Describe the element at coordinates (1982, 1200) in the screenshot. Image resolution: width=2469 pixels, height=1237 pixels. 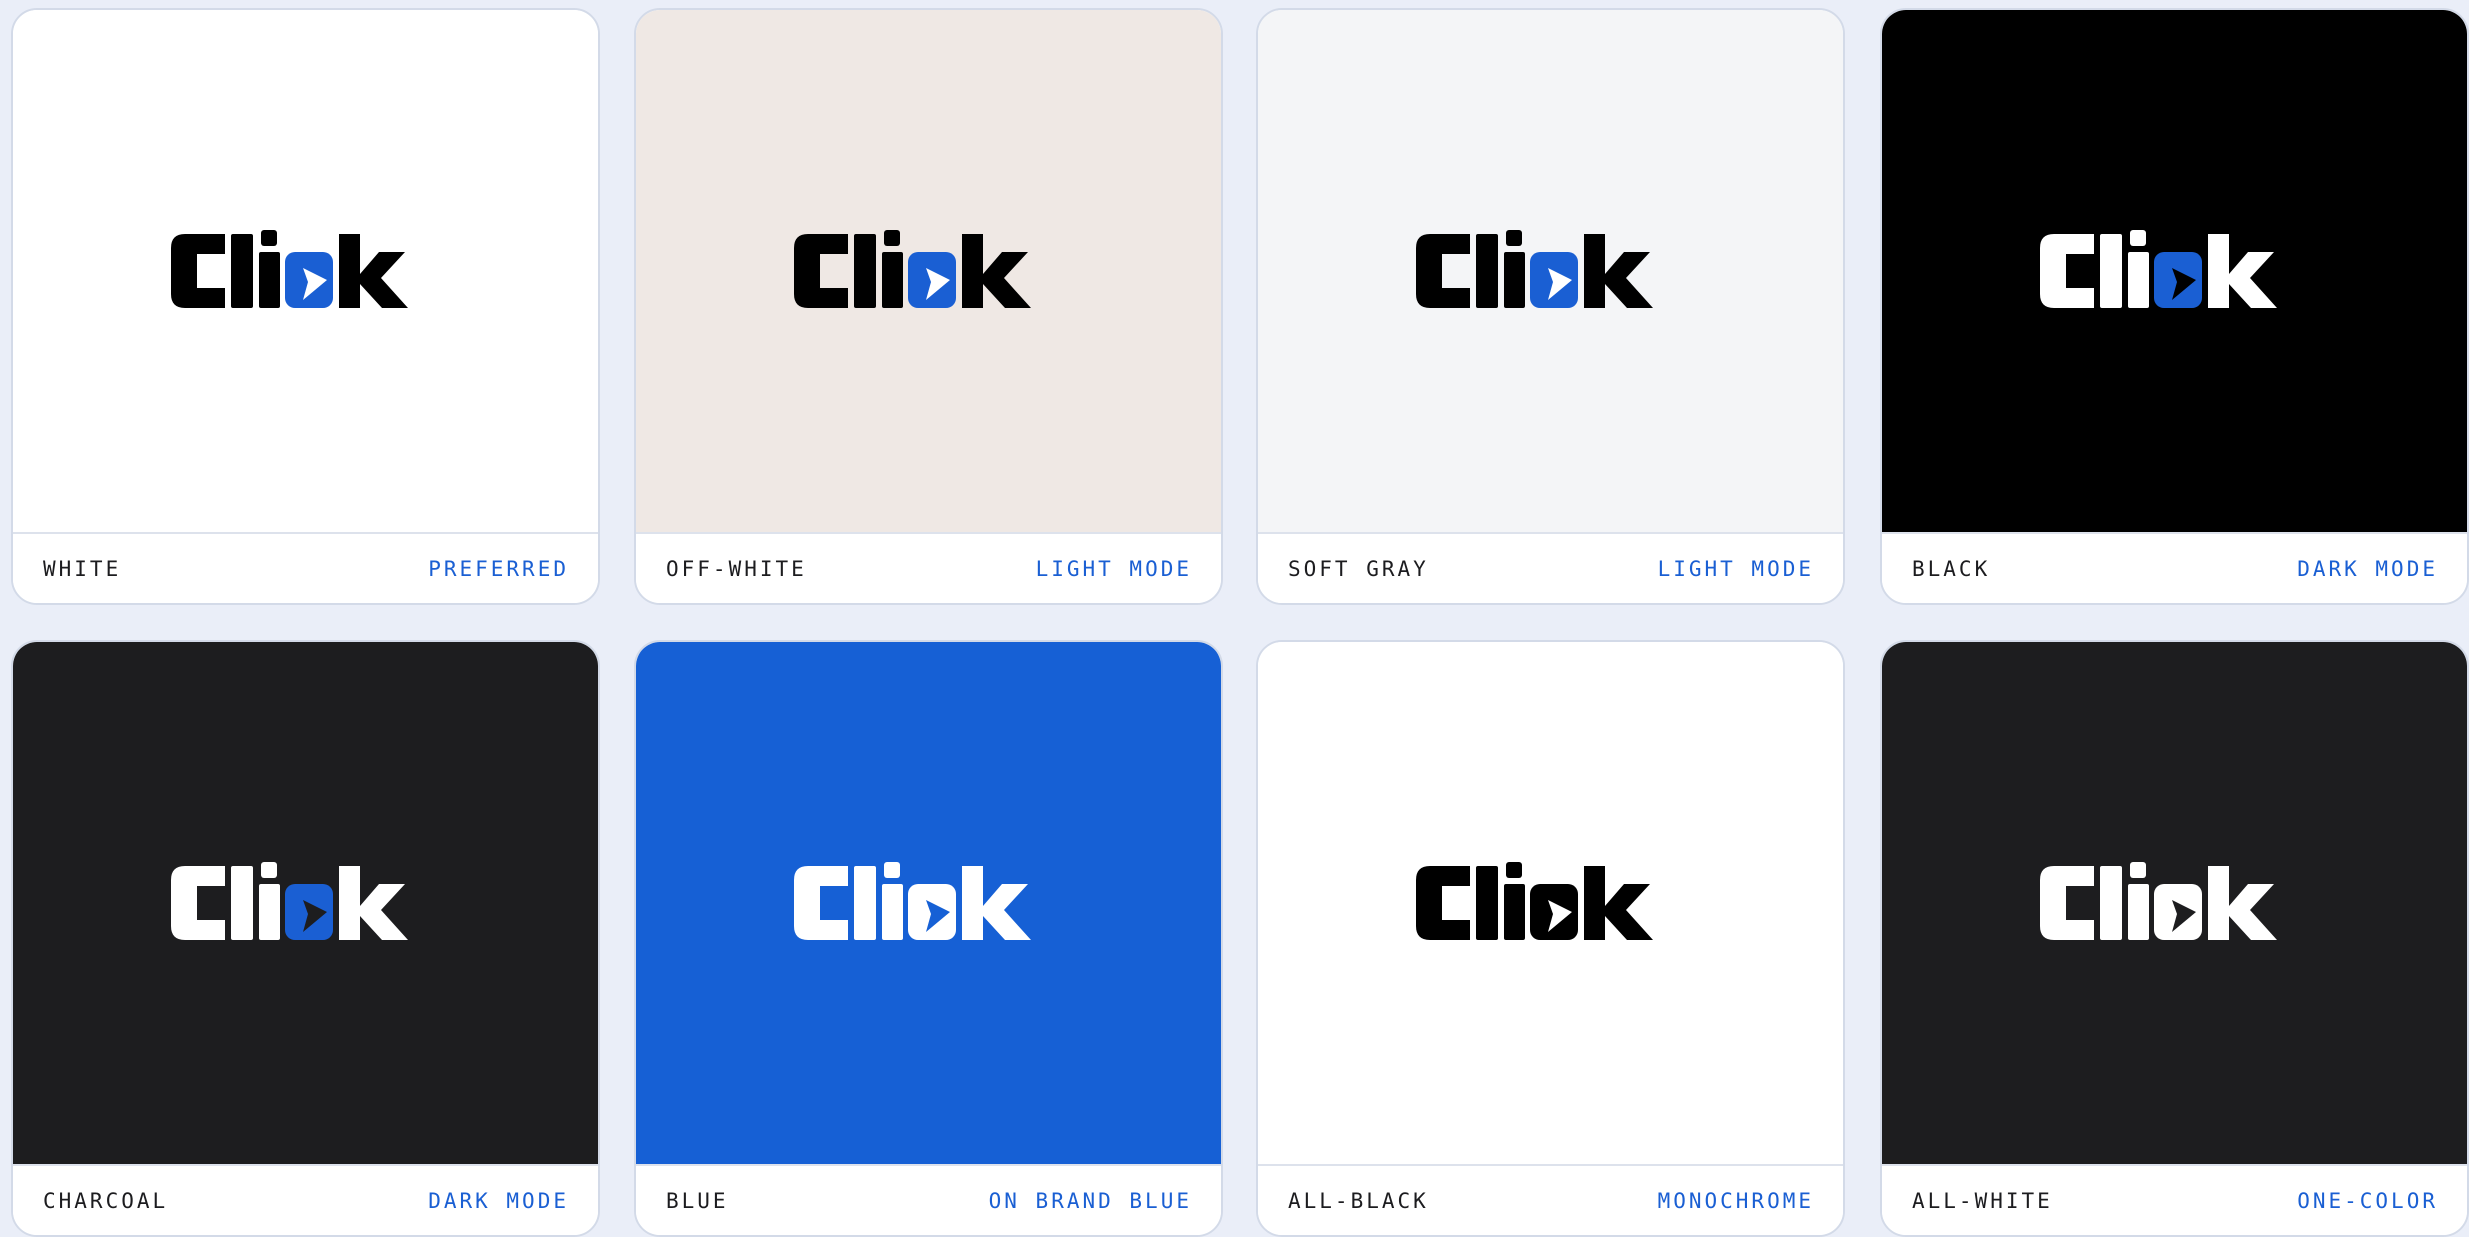
I see `swatch-name: ALL-WHITE` at that location.